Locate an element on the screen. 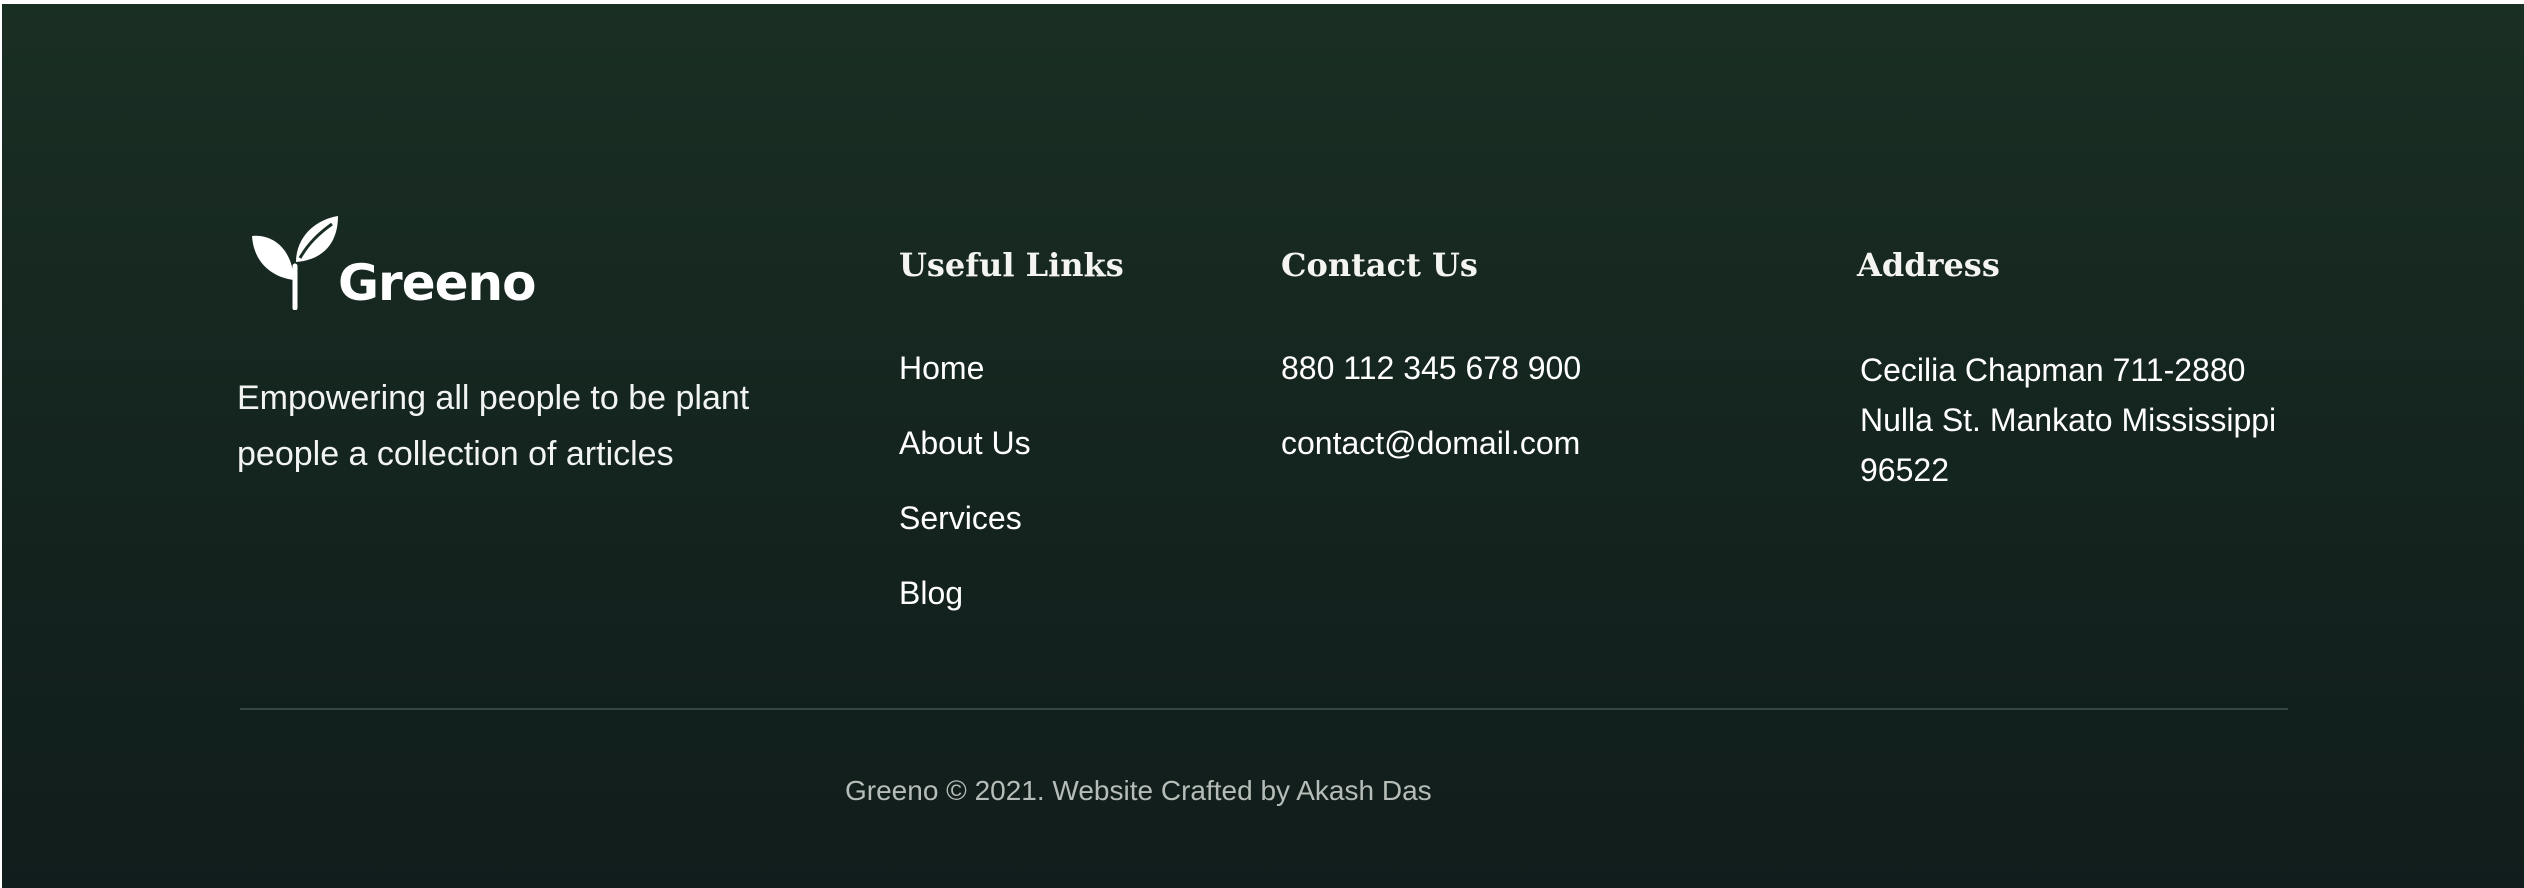 The height and width of the screenshot is (888, 2524). address-heading: Address is located at coordinates (1928, 265).